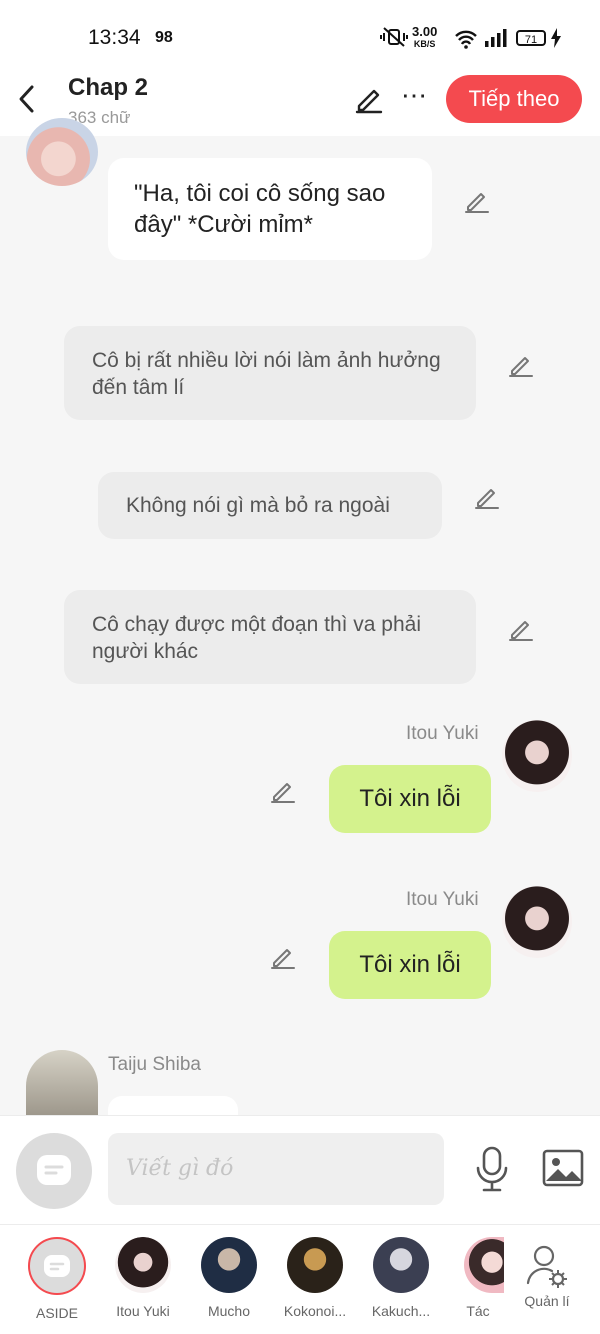 This screenshot has height=1334, width=600. Describe the element at coordinates (229, 1311) in the screenshot. I see `nav-label: Mucho` at that location.